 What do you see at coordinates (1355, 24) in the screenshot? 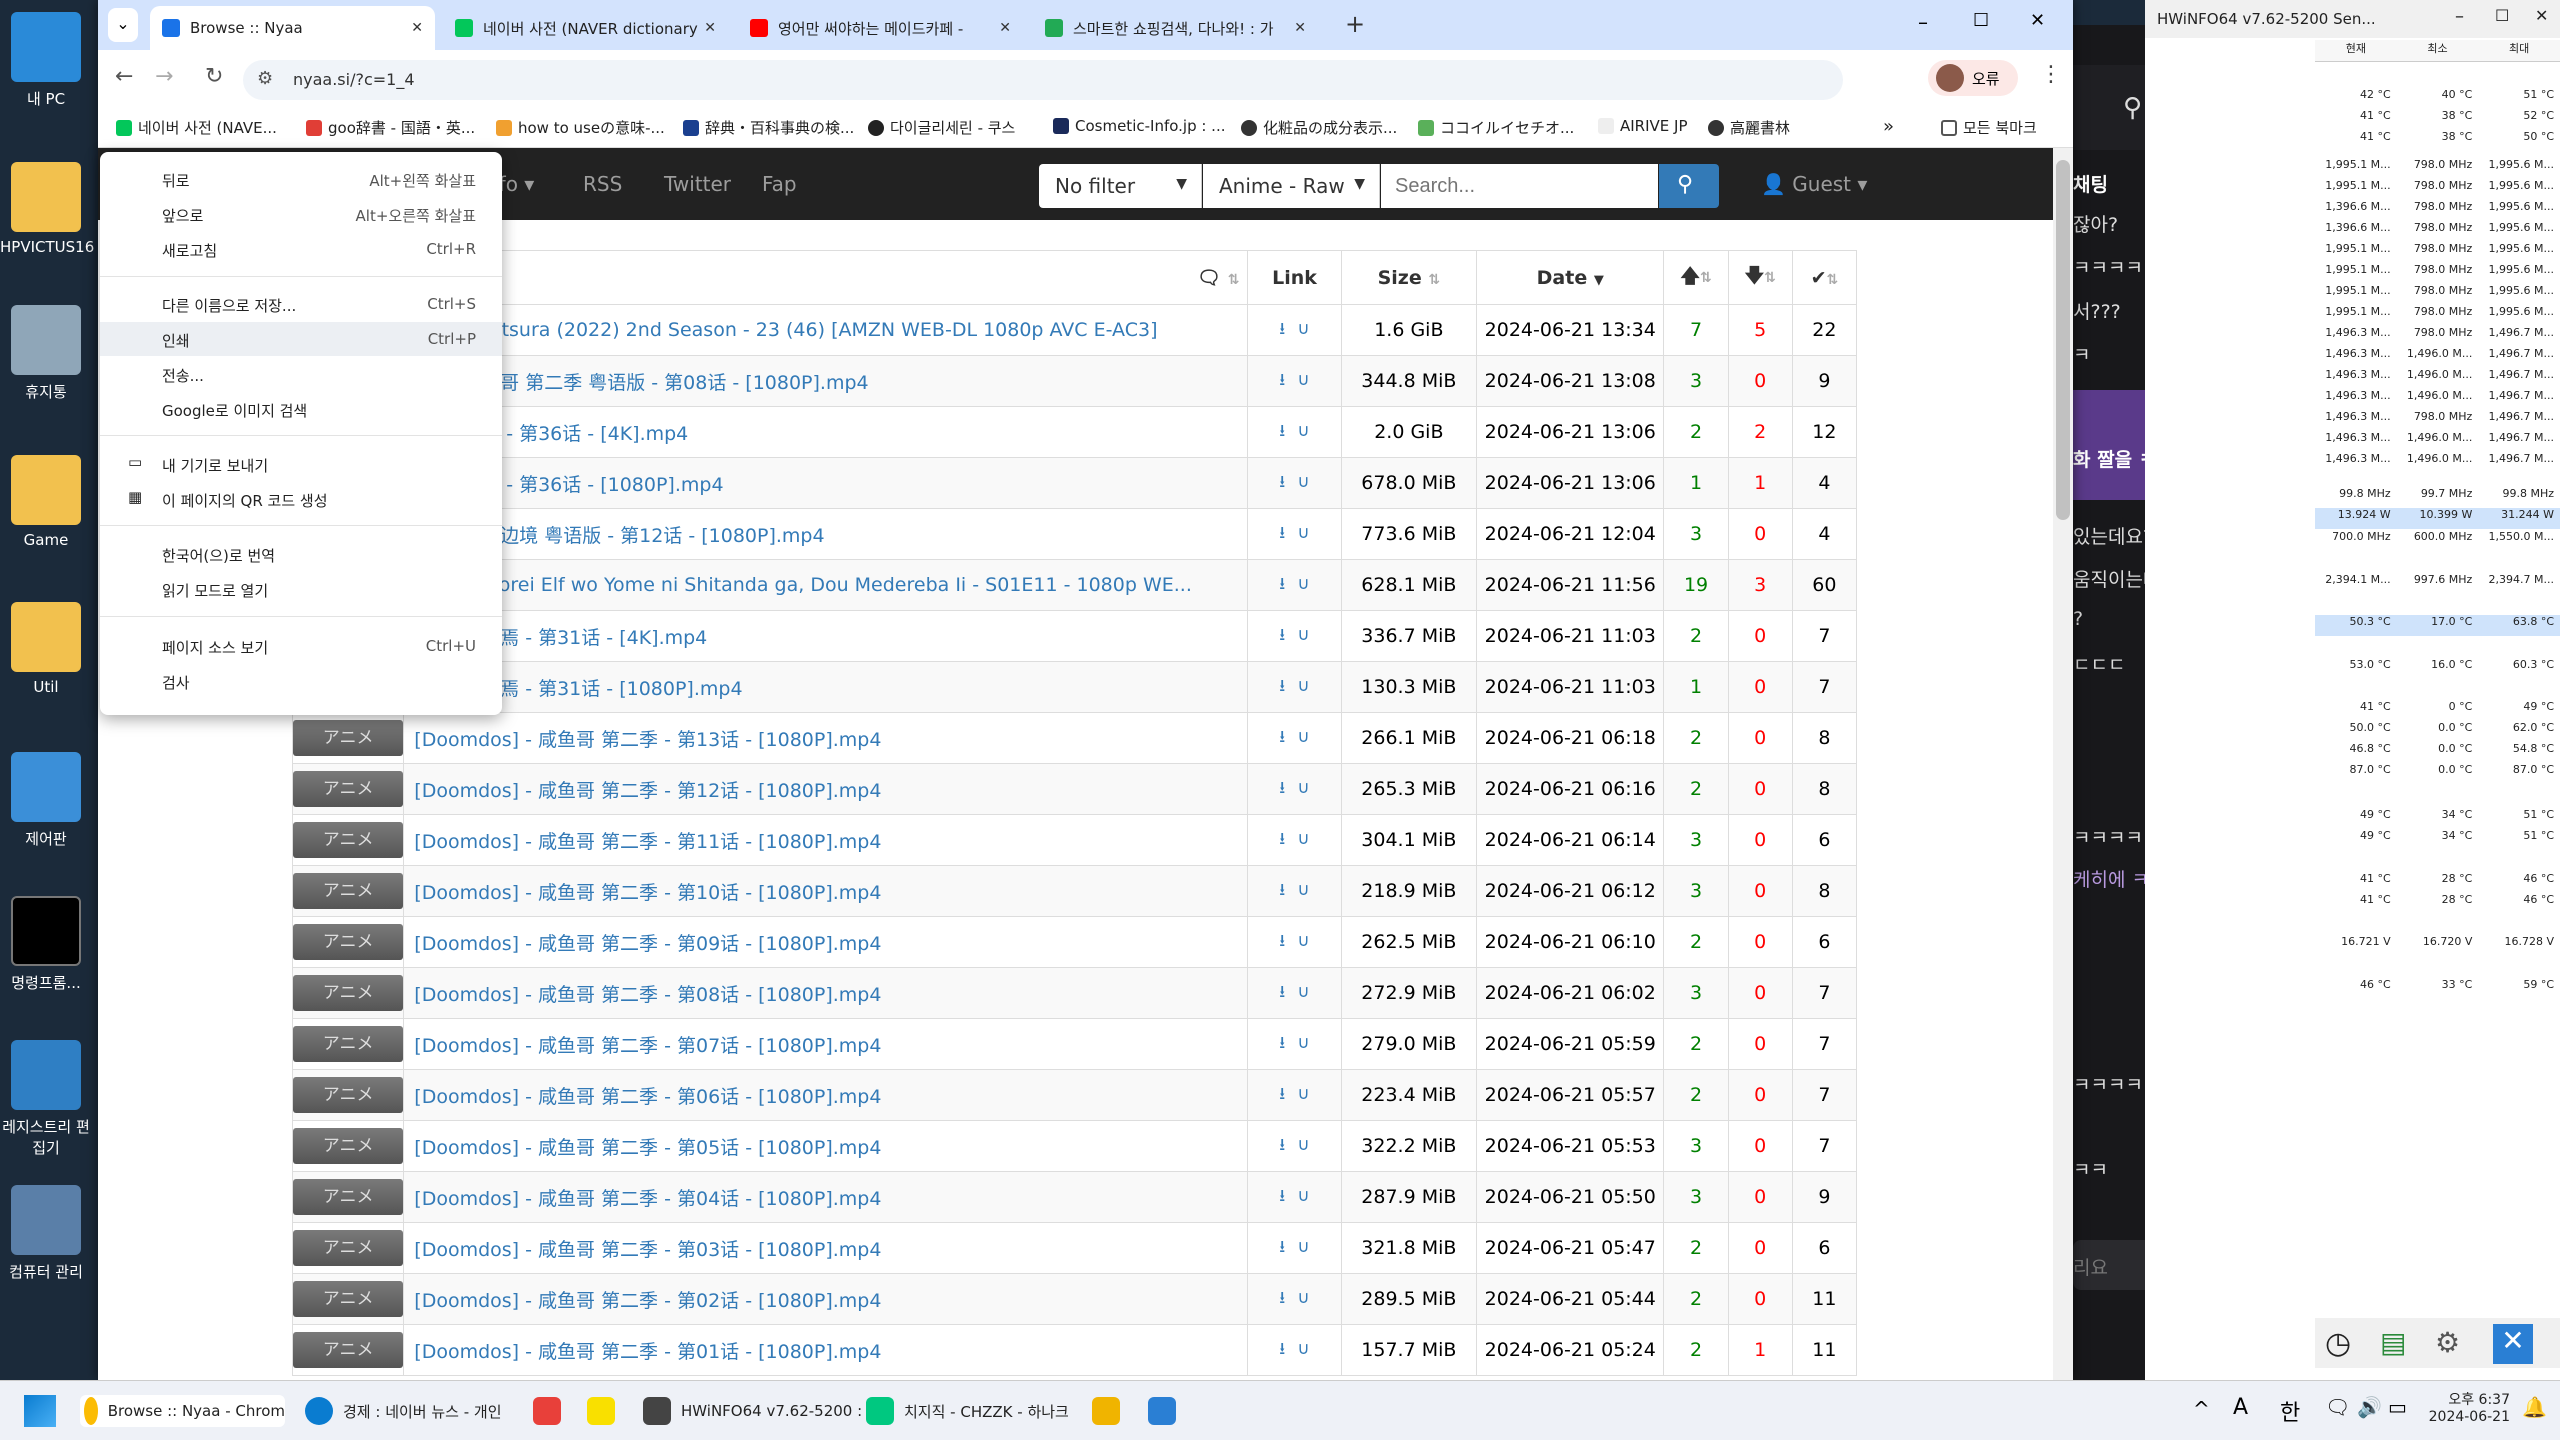
I see `new-tab-icon: +` at bounding box center [1355, 24].